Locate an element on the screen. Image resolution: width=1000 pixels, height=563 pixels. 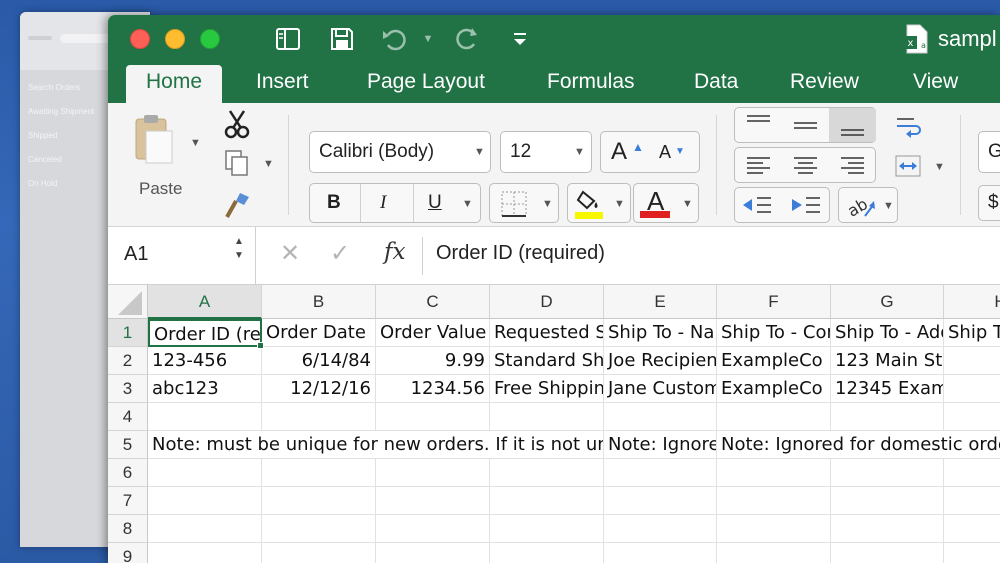
cell-e7 is located at coordinates (660, 501).